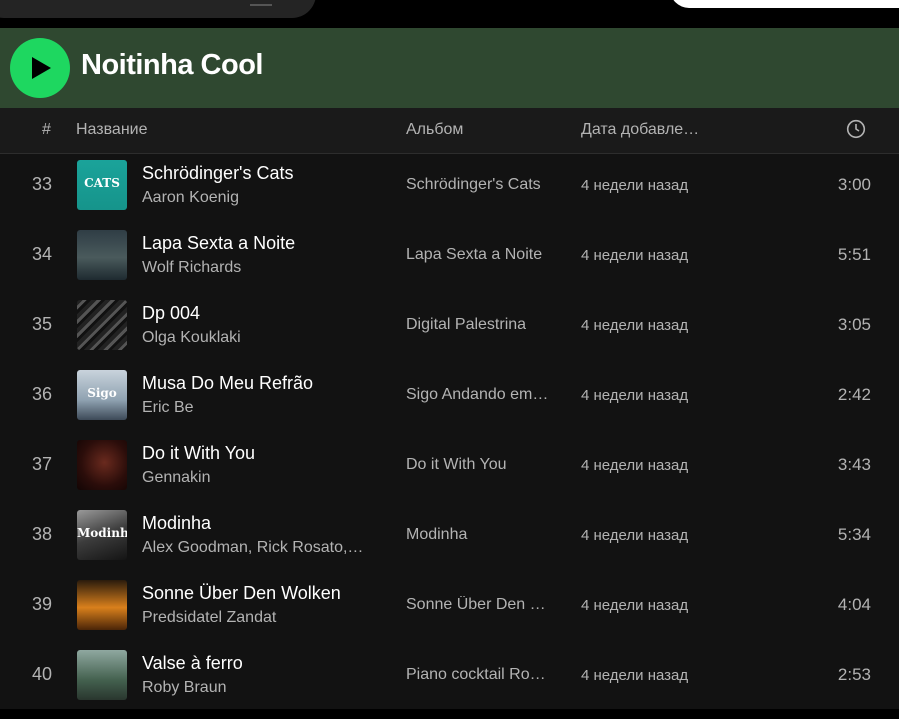 The width and height of the screenshot is (899, 719). Describe the element at coordinates (485, 465) in the screenshot. I see `track-album: Do it With You` at that location.